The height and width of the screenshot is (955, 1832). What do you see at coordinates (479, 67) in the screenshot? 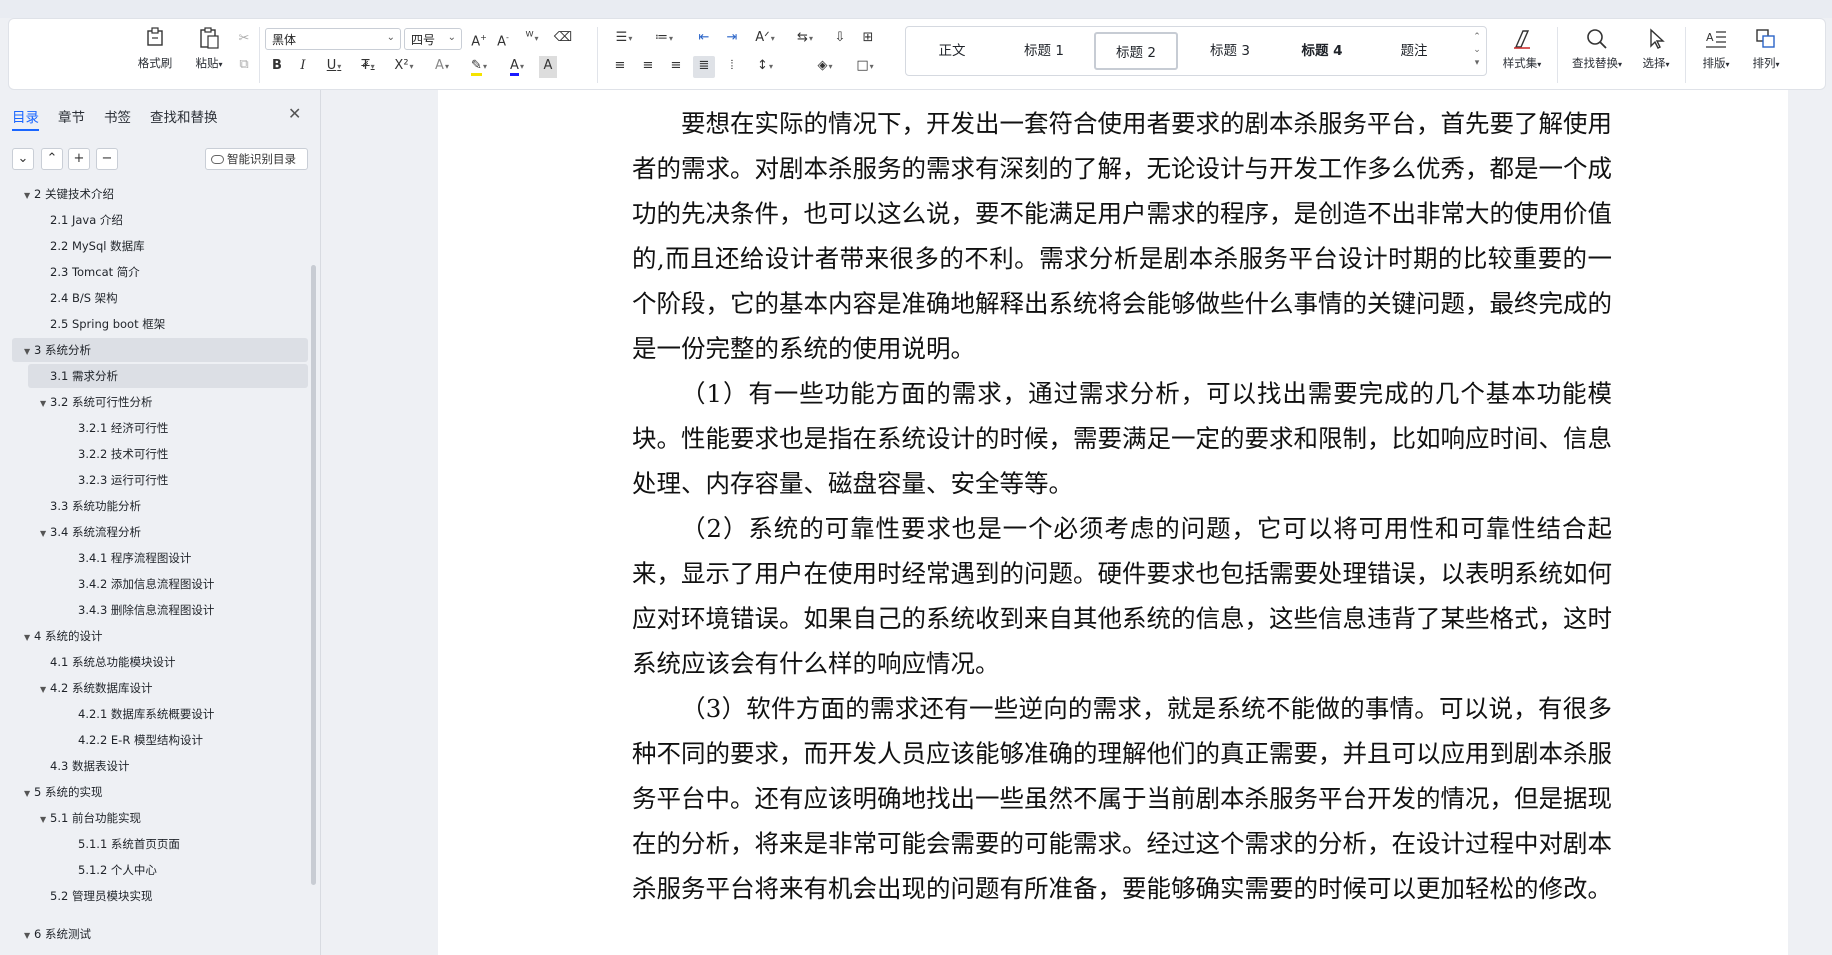
I see `highlight-color-icon: ✎▾` at bounding box center [479, 67].